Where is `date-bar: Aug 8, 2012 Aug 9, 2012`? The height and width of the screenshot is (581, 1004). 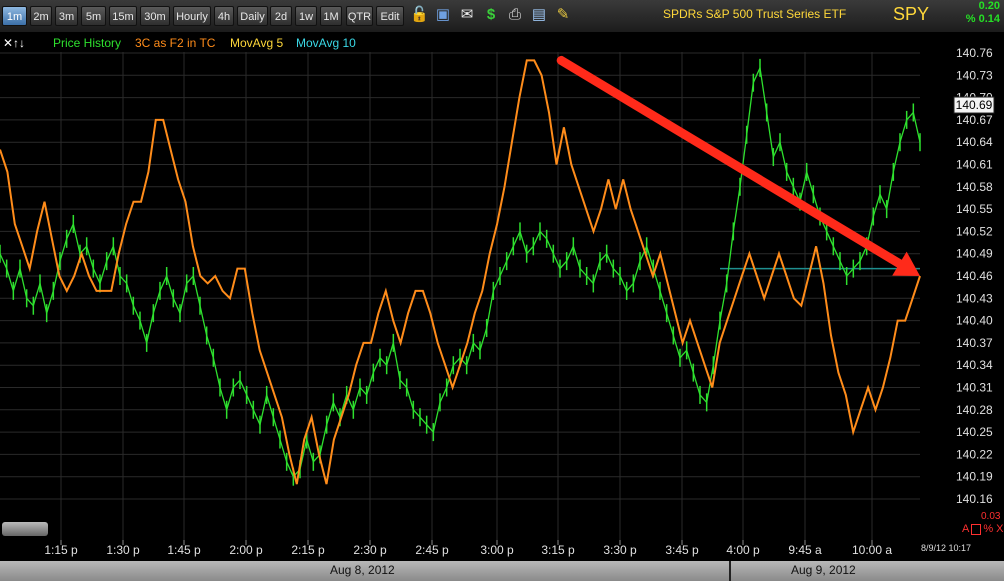
date-bar: Aug 8, 2012 Aug 9, 2012 is located at coordinates (502, 571).